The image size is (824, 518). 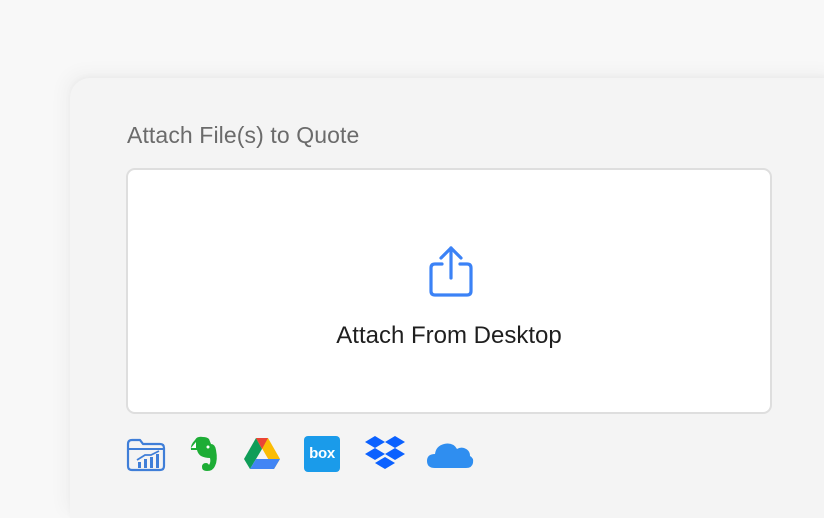 I want to click on box-icon: box, so click(x=322, y=454).